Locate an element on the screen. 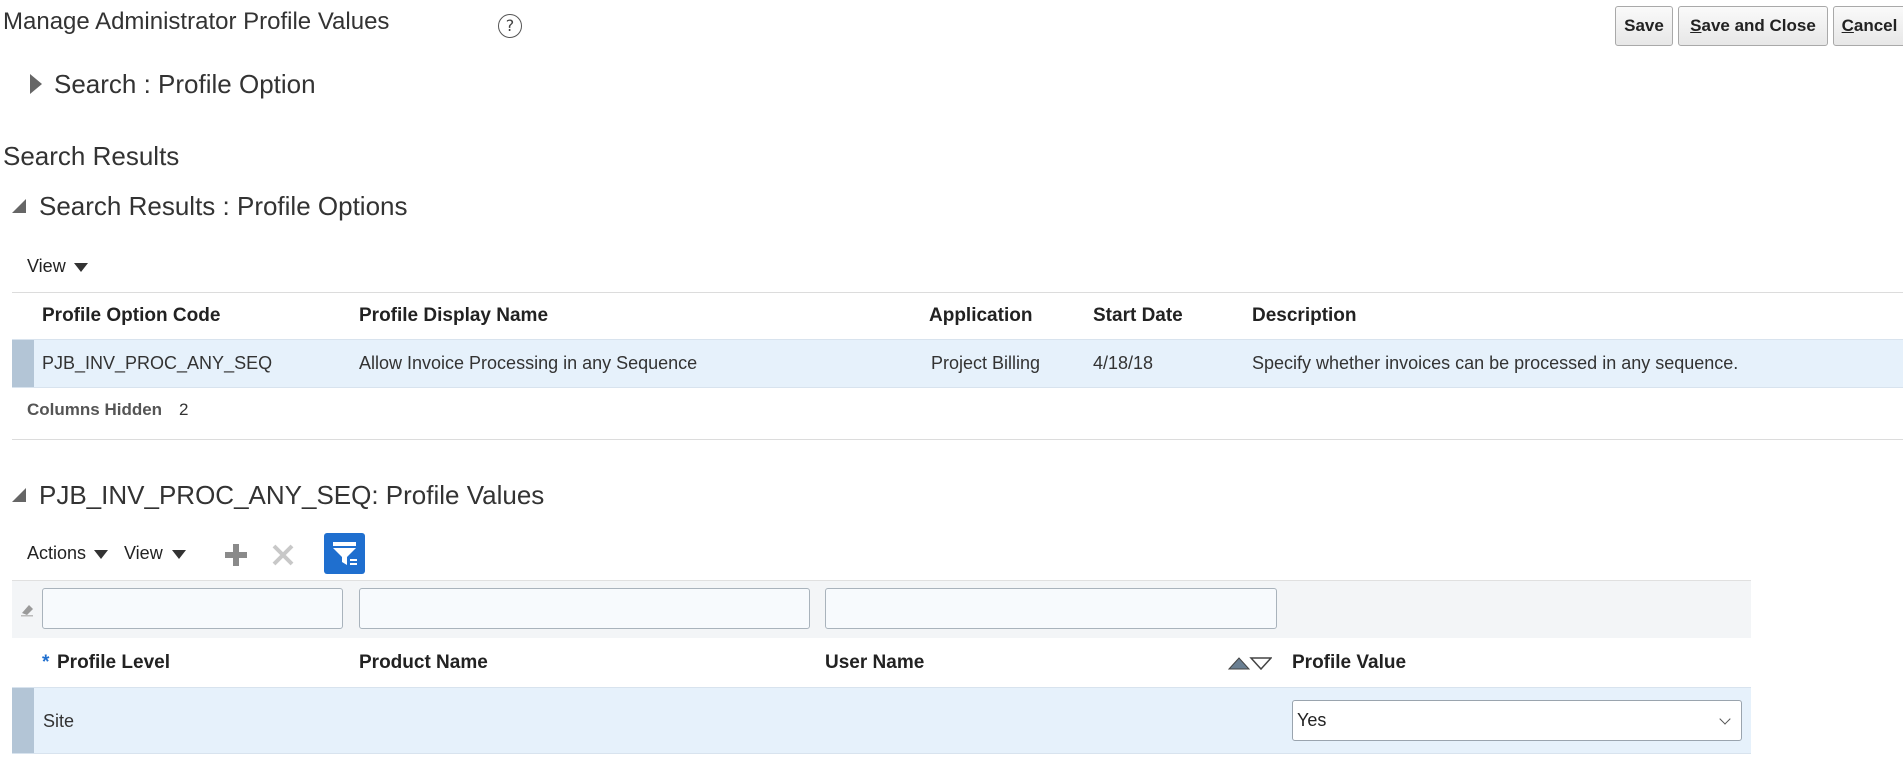 The image size is (1903, 779). user-name-filter-input is located at coordinates (1051, 608).